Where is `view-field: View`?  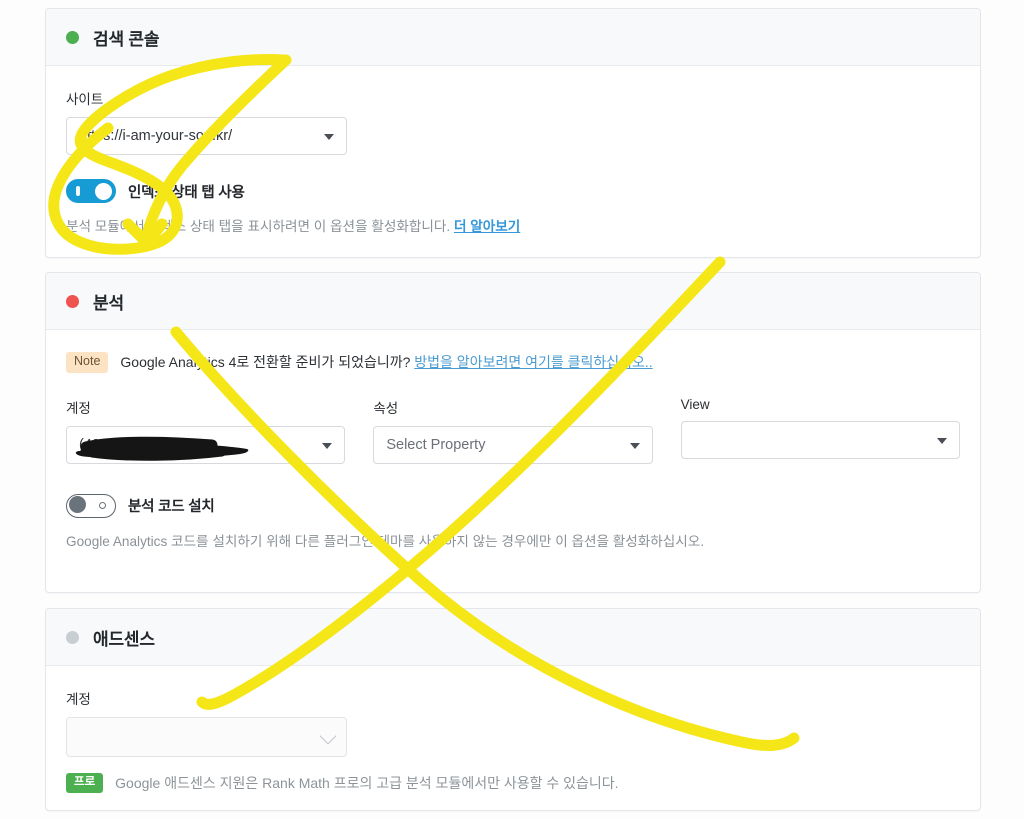 view-field: View is located at coordinates (820, 430).